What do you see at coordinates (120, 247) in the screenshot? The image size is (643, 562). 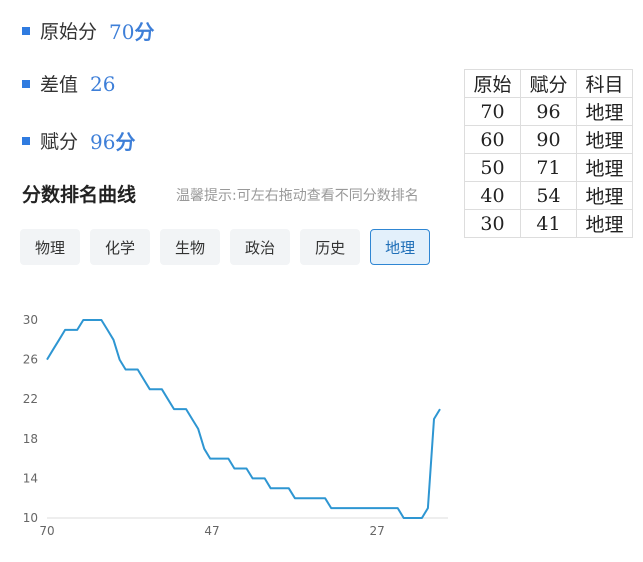 I see `tab-chemistry: 化学` at bounding box center [120, 247].